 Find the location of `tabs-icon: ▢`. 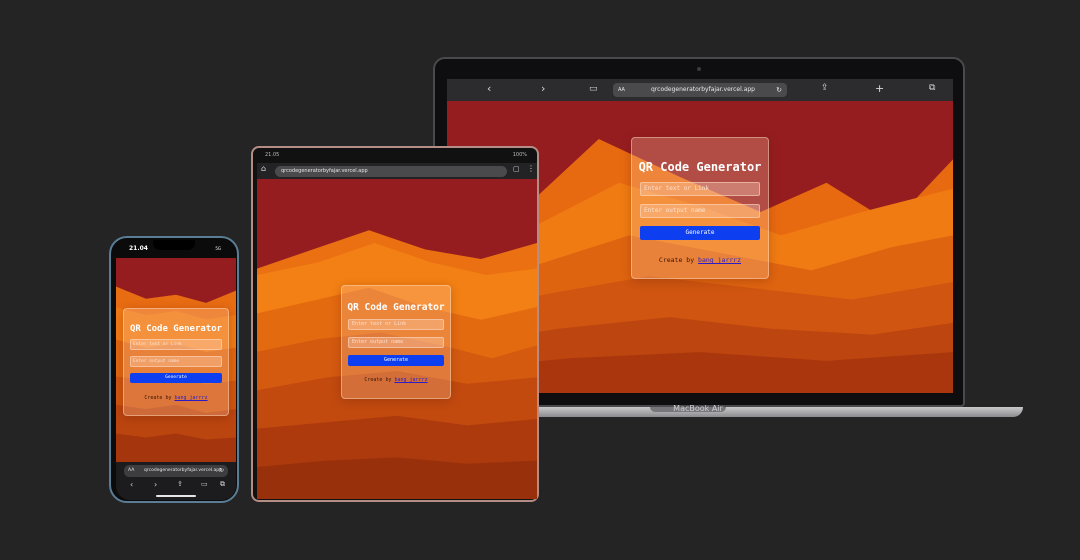

tabs-icon: ▢ is located at coordinates (516, 169).